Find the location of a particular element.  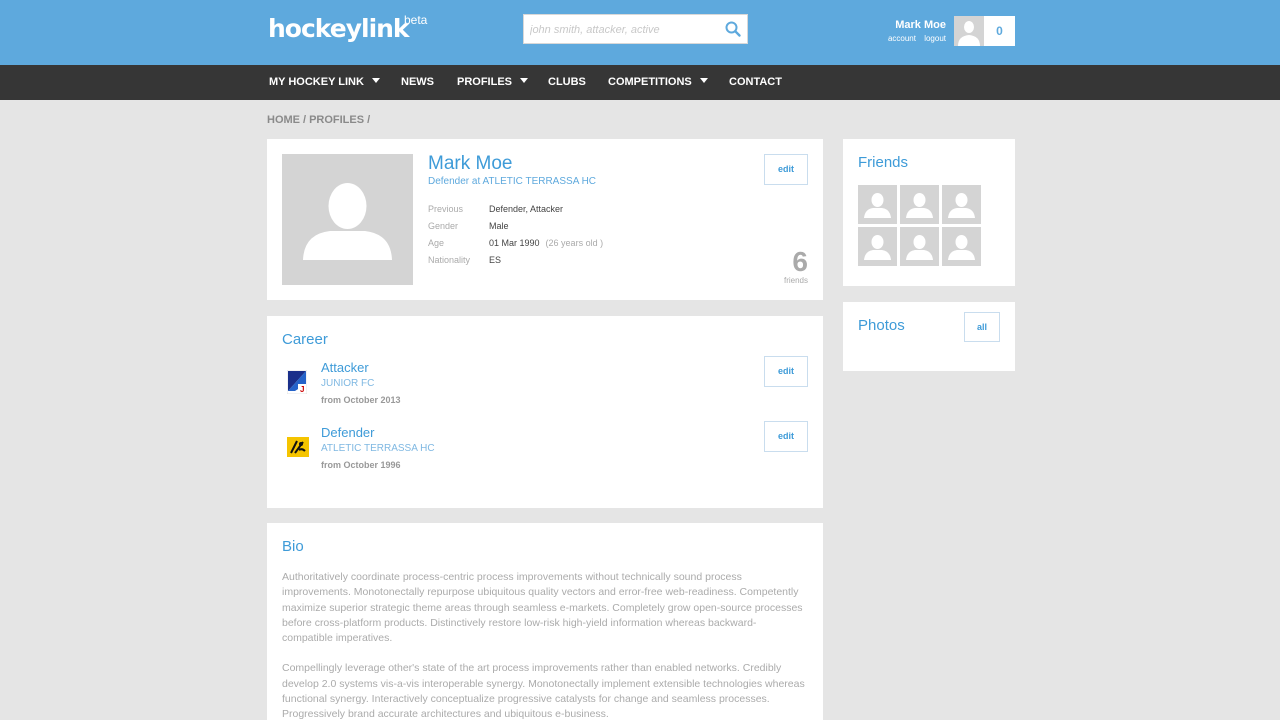

career-start-date: from October 1996 is located at coordinates (361, 465).